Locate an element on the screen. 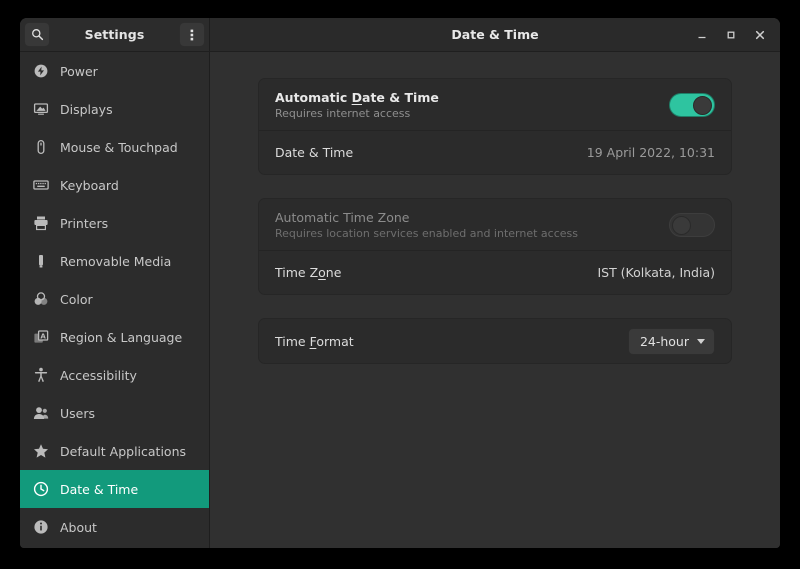 The height and width of the screenshot is (569, 800). sidebar-item-mouse-touchpad: Mouse & Touchpad is located at coordinates (114, 147).